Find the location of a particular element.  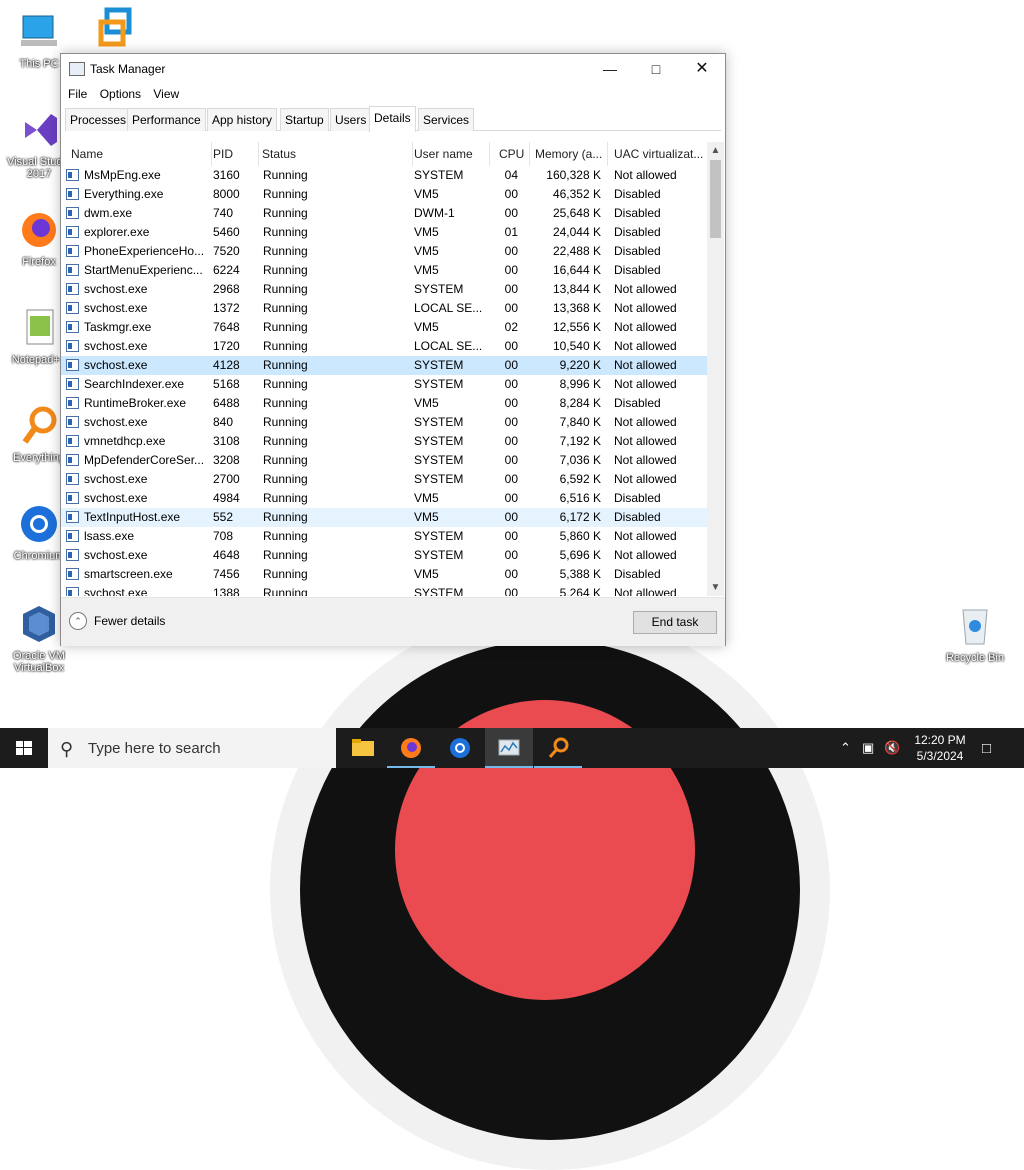

taskbar-search-box: ⚲ Type here to search is located at coordinates (192, 748).